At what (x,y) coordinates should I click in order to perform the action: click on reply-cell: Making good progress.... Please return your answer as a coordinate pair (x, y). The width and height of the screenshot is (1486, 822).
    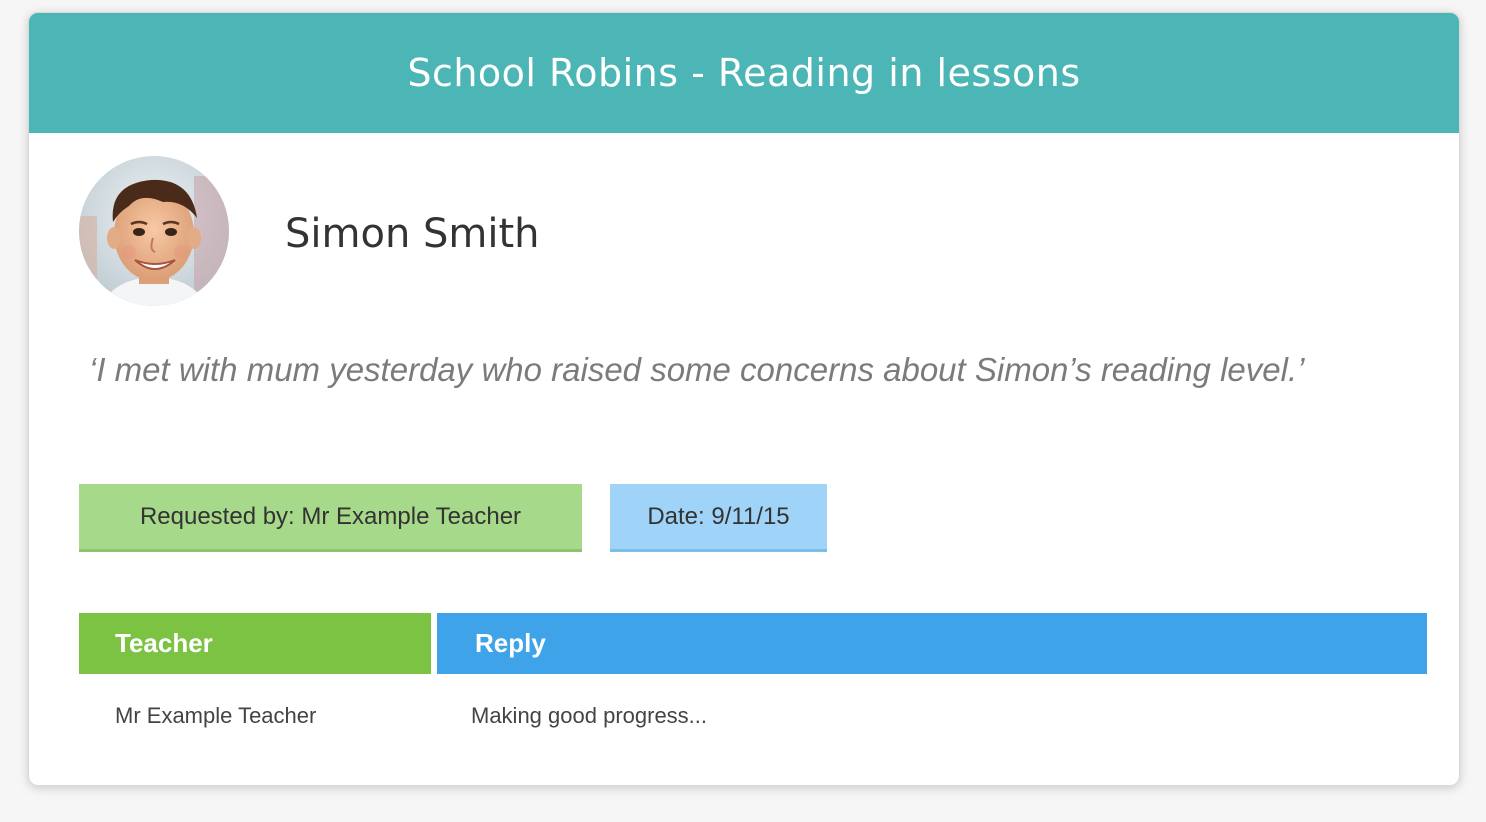
    Looking at the image, I should click on (589, 715).